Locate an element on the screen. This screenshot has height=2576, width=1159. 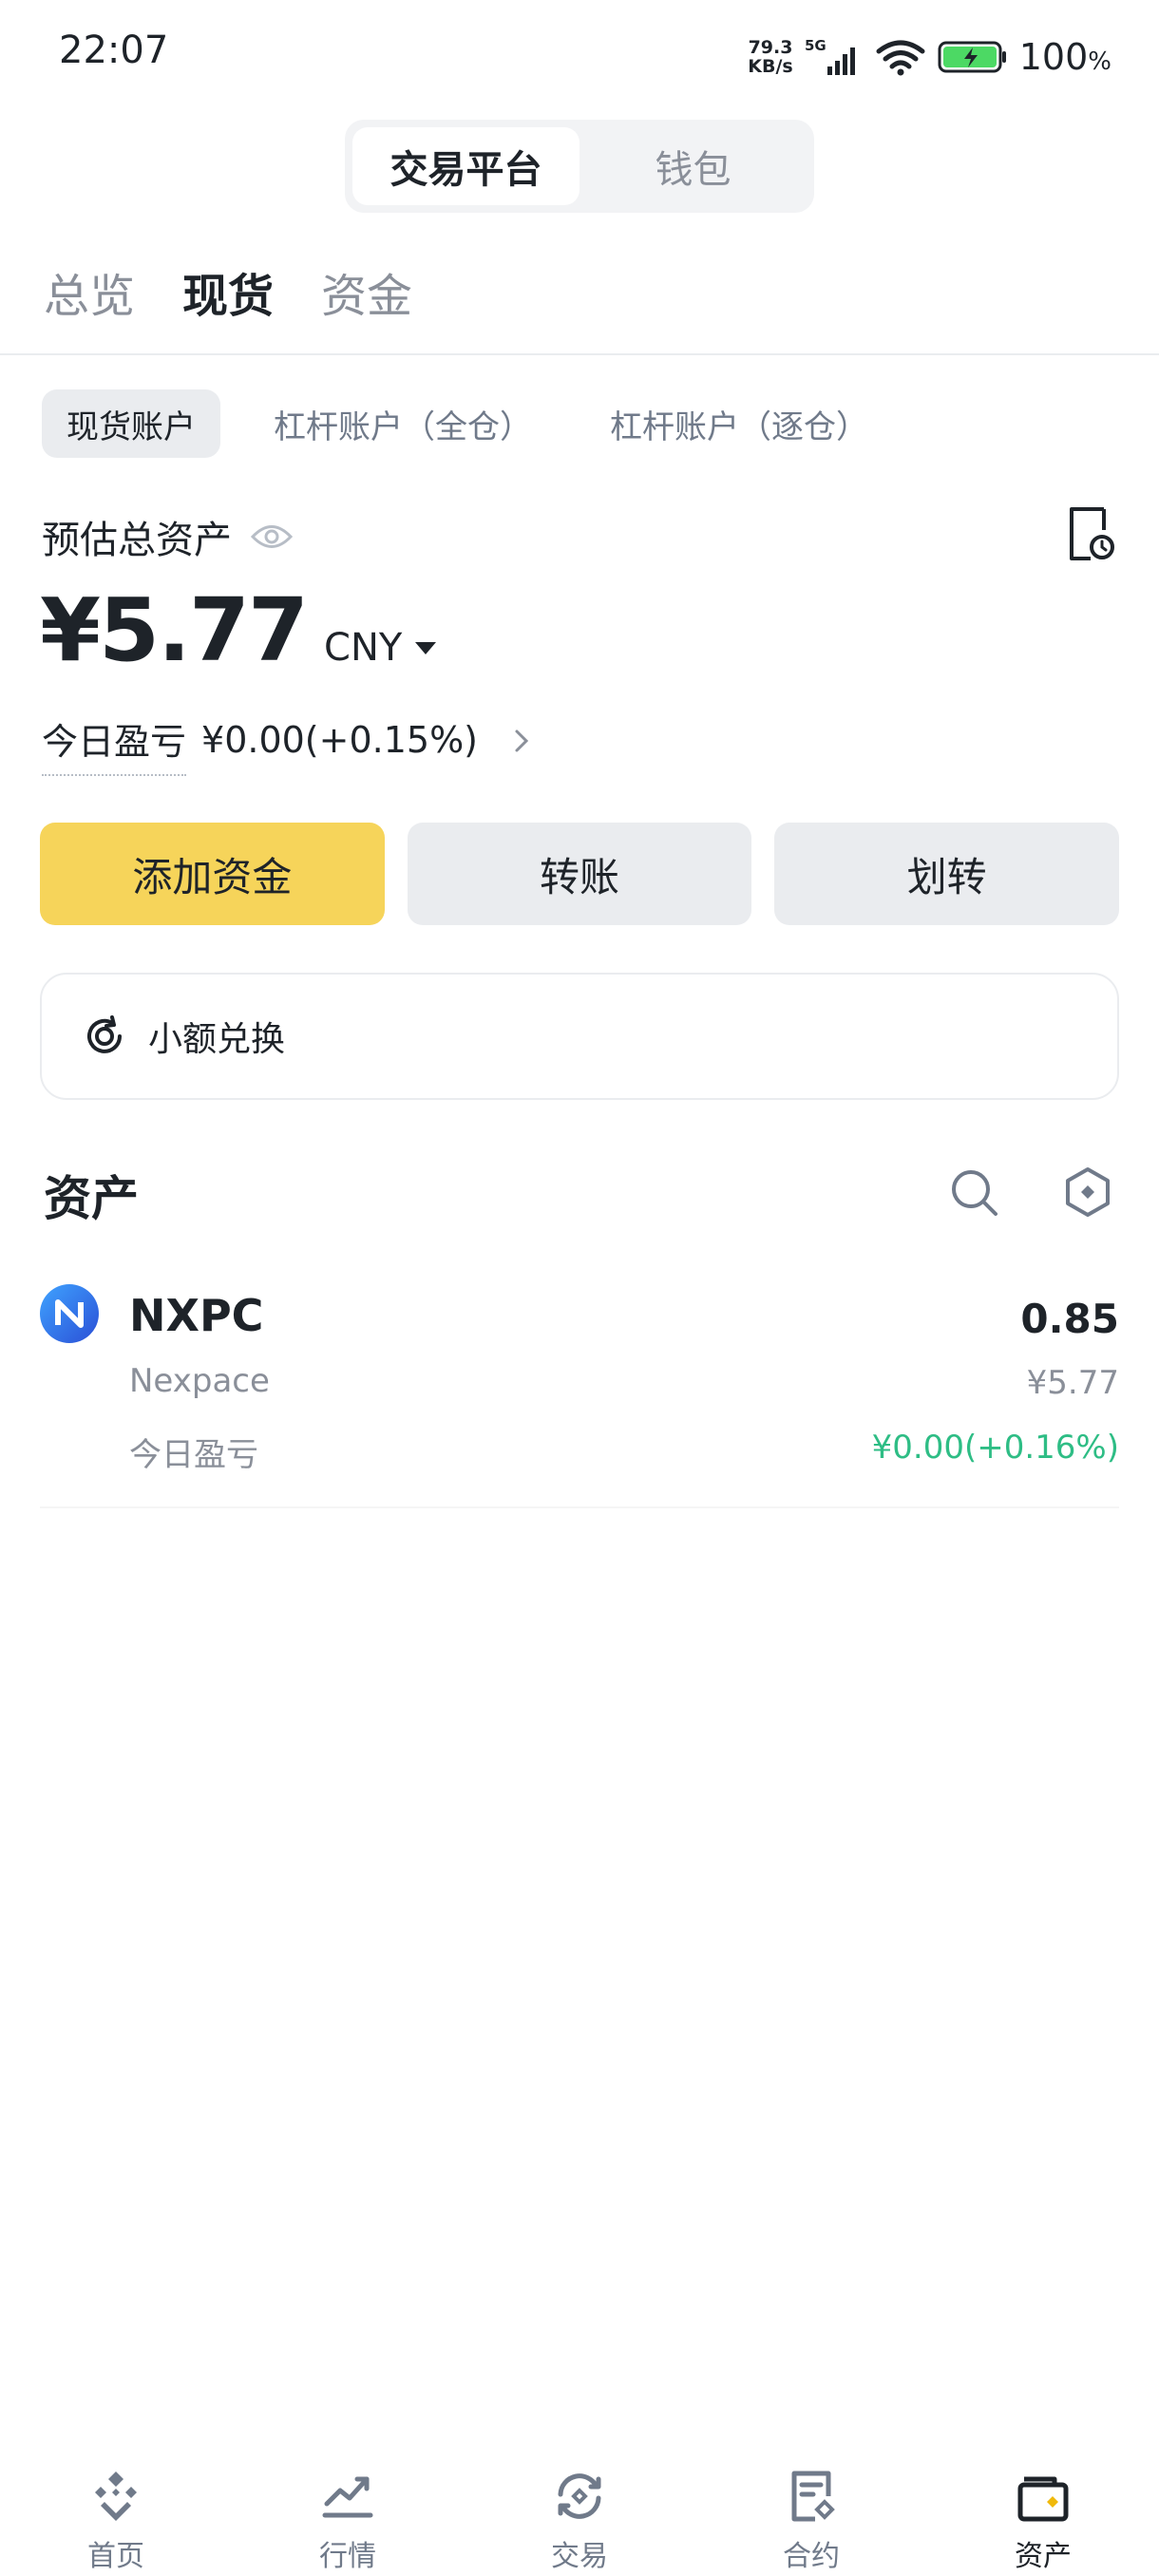
nxpc-logo-icon is located at coordinates (69, 1313).